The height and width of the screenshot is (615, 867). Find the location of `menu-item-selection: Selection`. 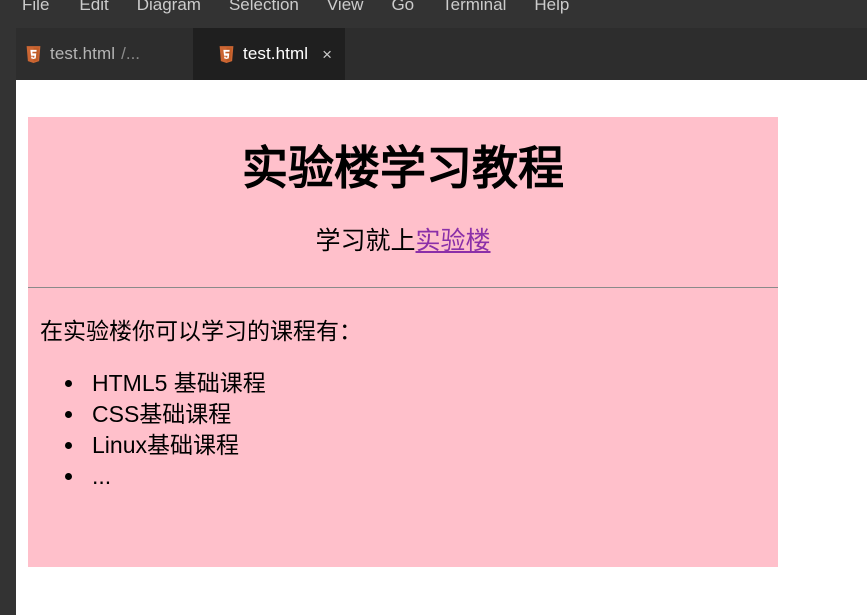

menu-item-selection: Selection is located at coordinates (264, 9).